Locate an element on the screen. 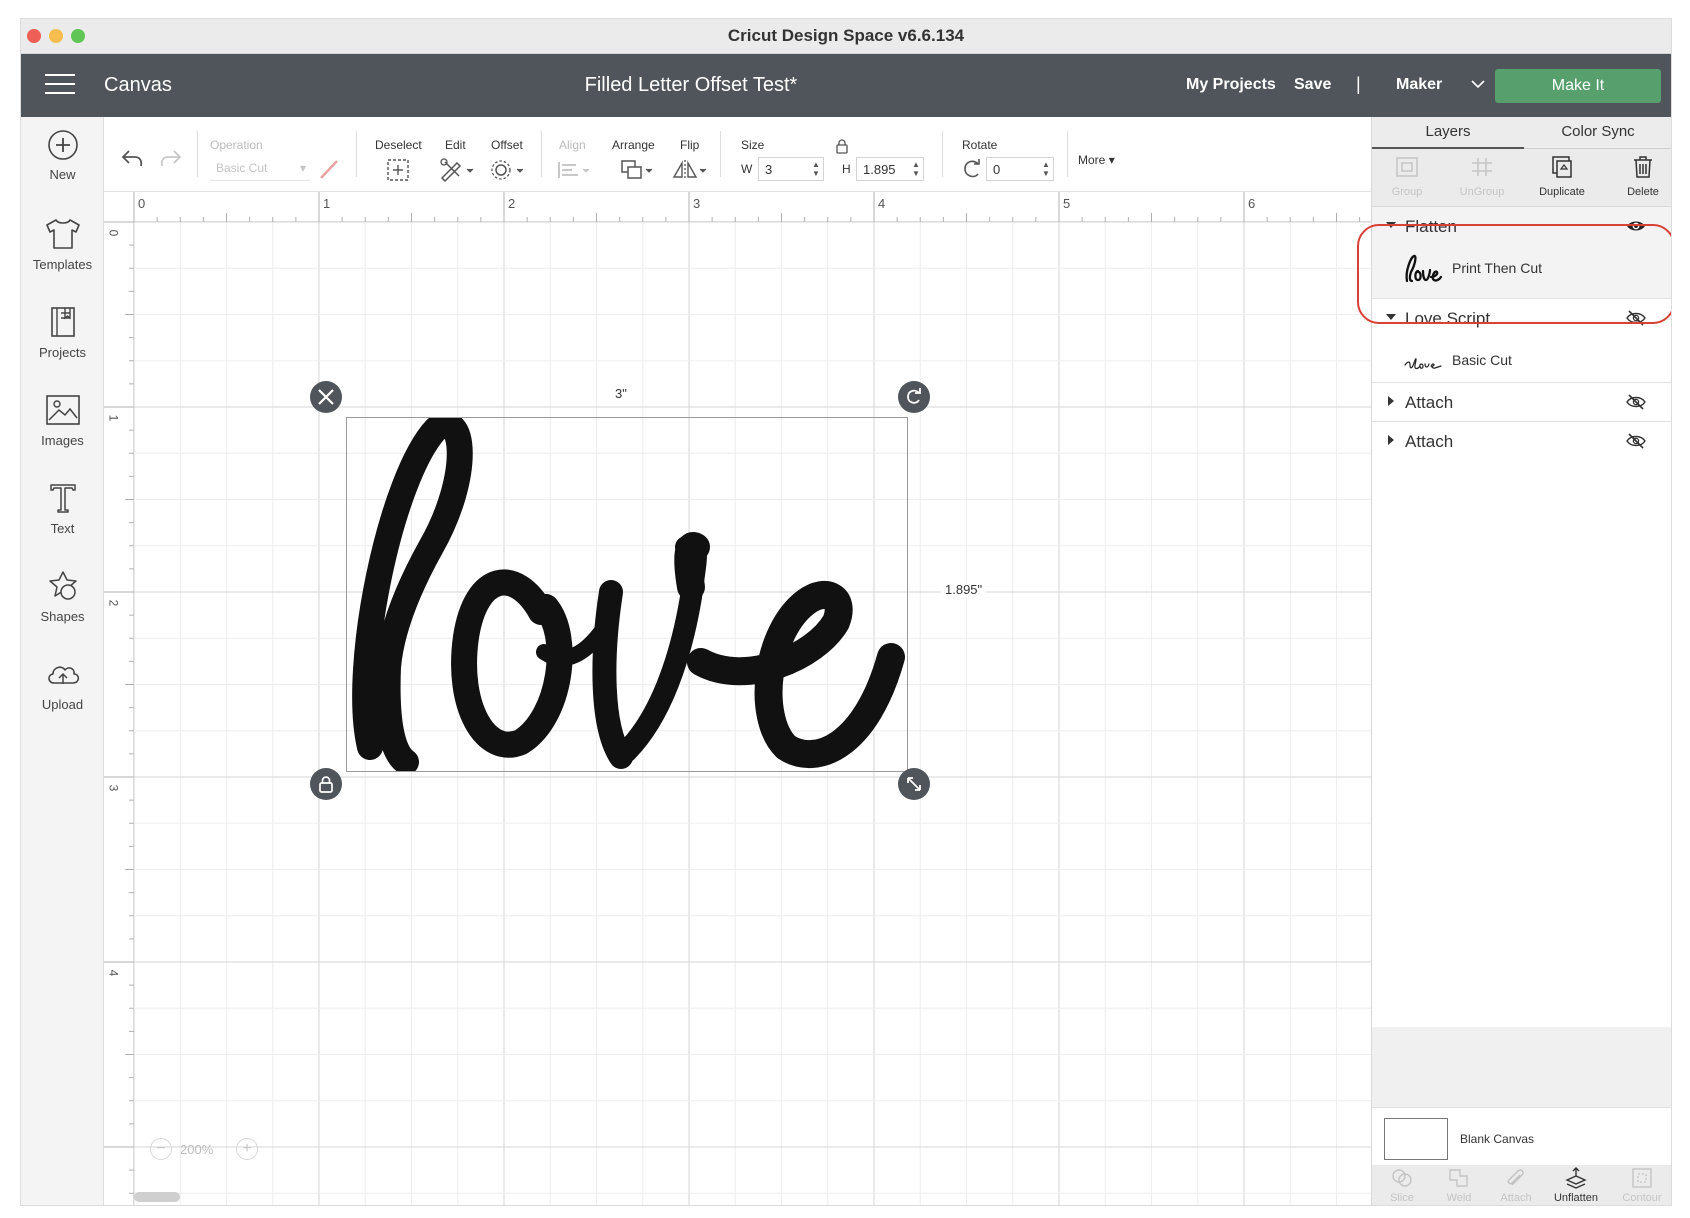 The image size is (1690, 1218). rotate-stepper: ▲ ▼ is located at coordinates (1046, 169).